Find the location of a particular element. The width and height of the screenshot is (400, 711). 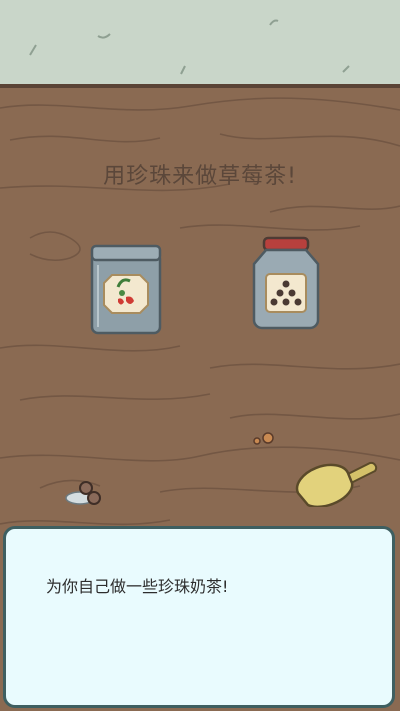

wall-background is located at coordinates (200, 43).